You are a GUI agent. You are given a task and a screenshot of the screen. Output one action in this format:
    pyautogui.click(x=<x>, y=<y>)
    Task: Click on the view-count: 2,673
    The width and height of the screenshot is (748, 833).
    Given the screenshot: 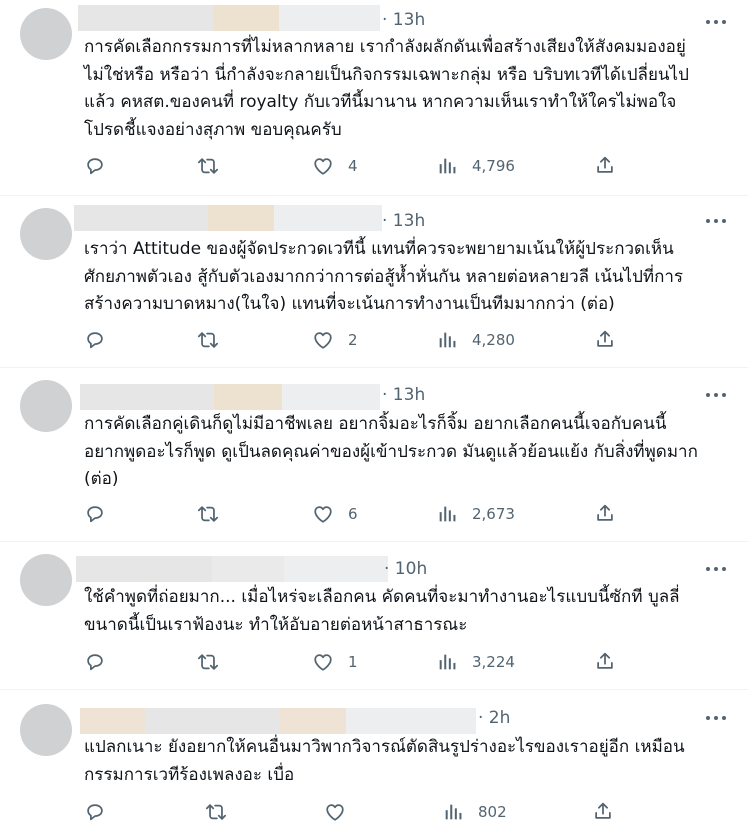 What is the action you would take?
    pyautogui.click(x=493, y=514)
    